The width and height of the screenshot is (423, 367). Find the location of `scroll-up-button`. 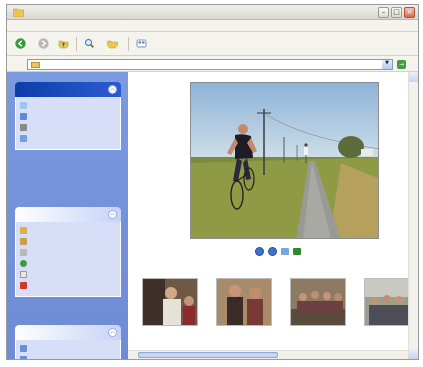

scroll-up-button is located at coordinates (413, 77).